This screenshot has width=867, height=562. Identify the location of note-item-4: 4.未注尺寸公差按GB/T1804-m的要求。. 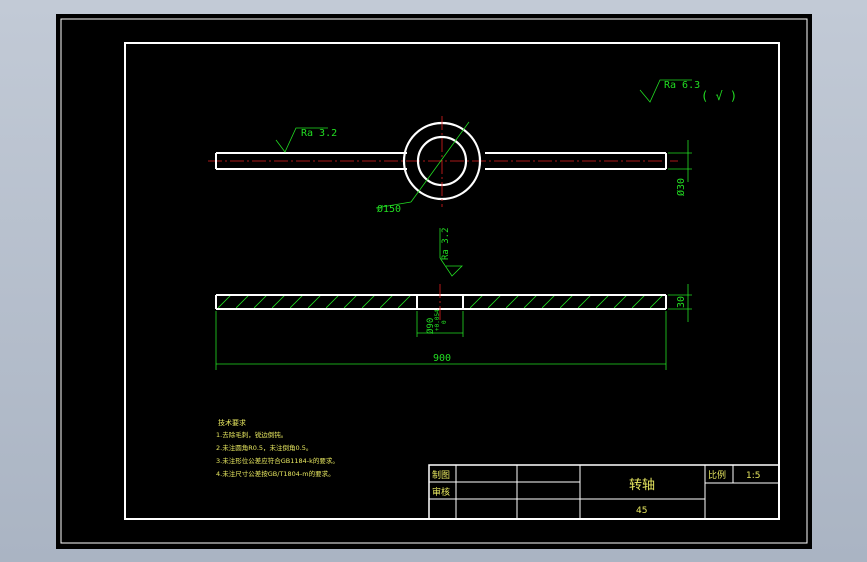
(275, 473).